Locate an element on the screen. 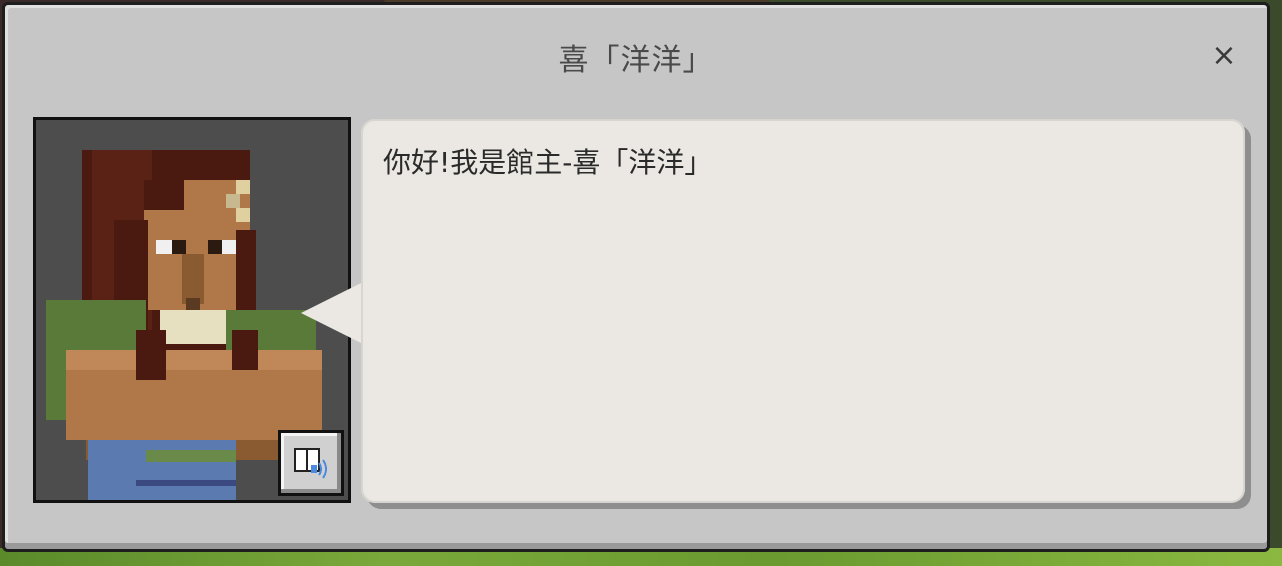 The width and height of the screenshot is (1282, 566). read-aloud-button is located at coordinates (311, 463).